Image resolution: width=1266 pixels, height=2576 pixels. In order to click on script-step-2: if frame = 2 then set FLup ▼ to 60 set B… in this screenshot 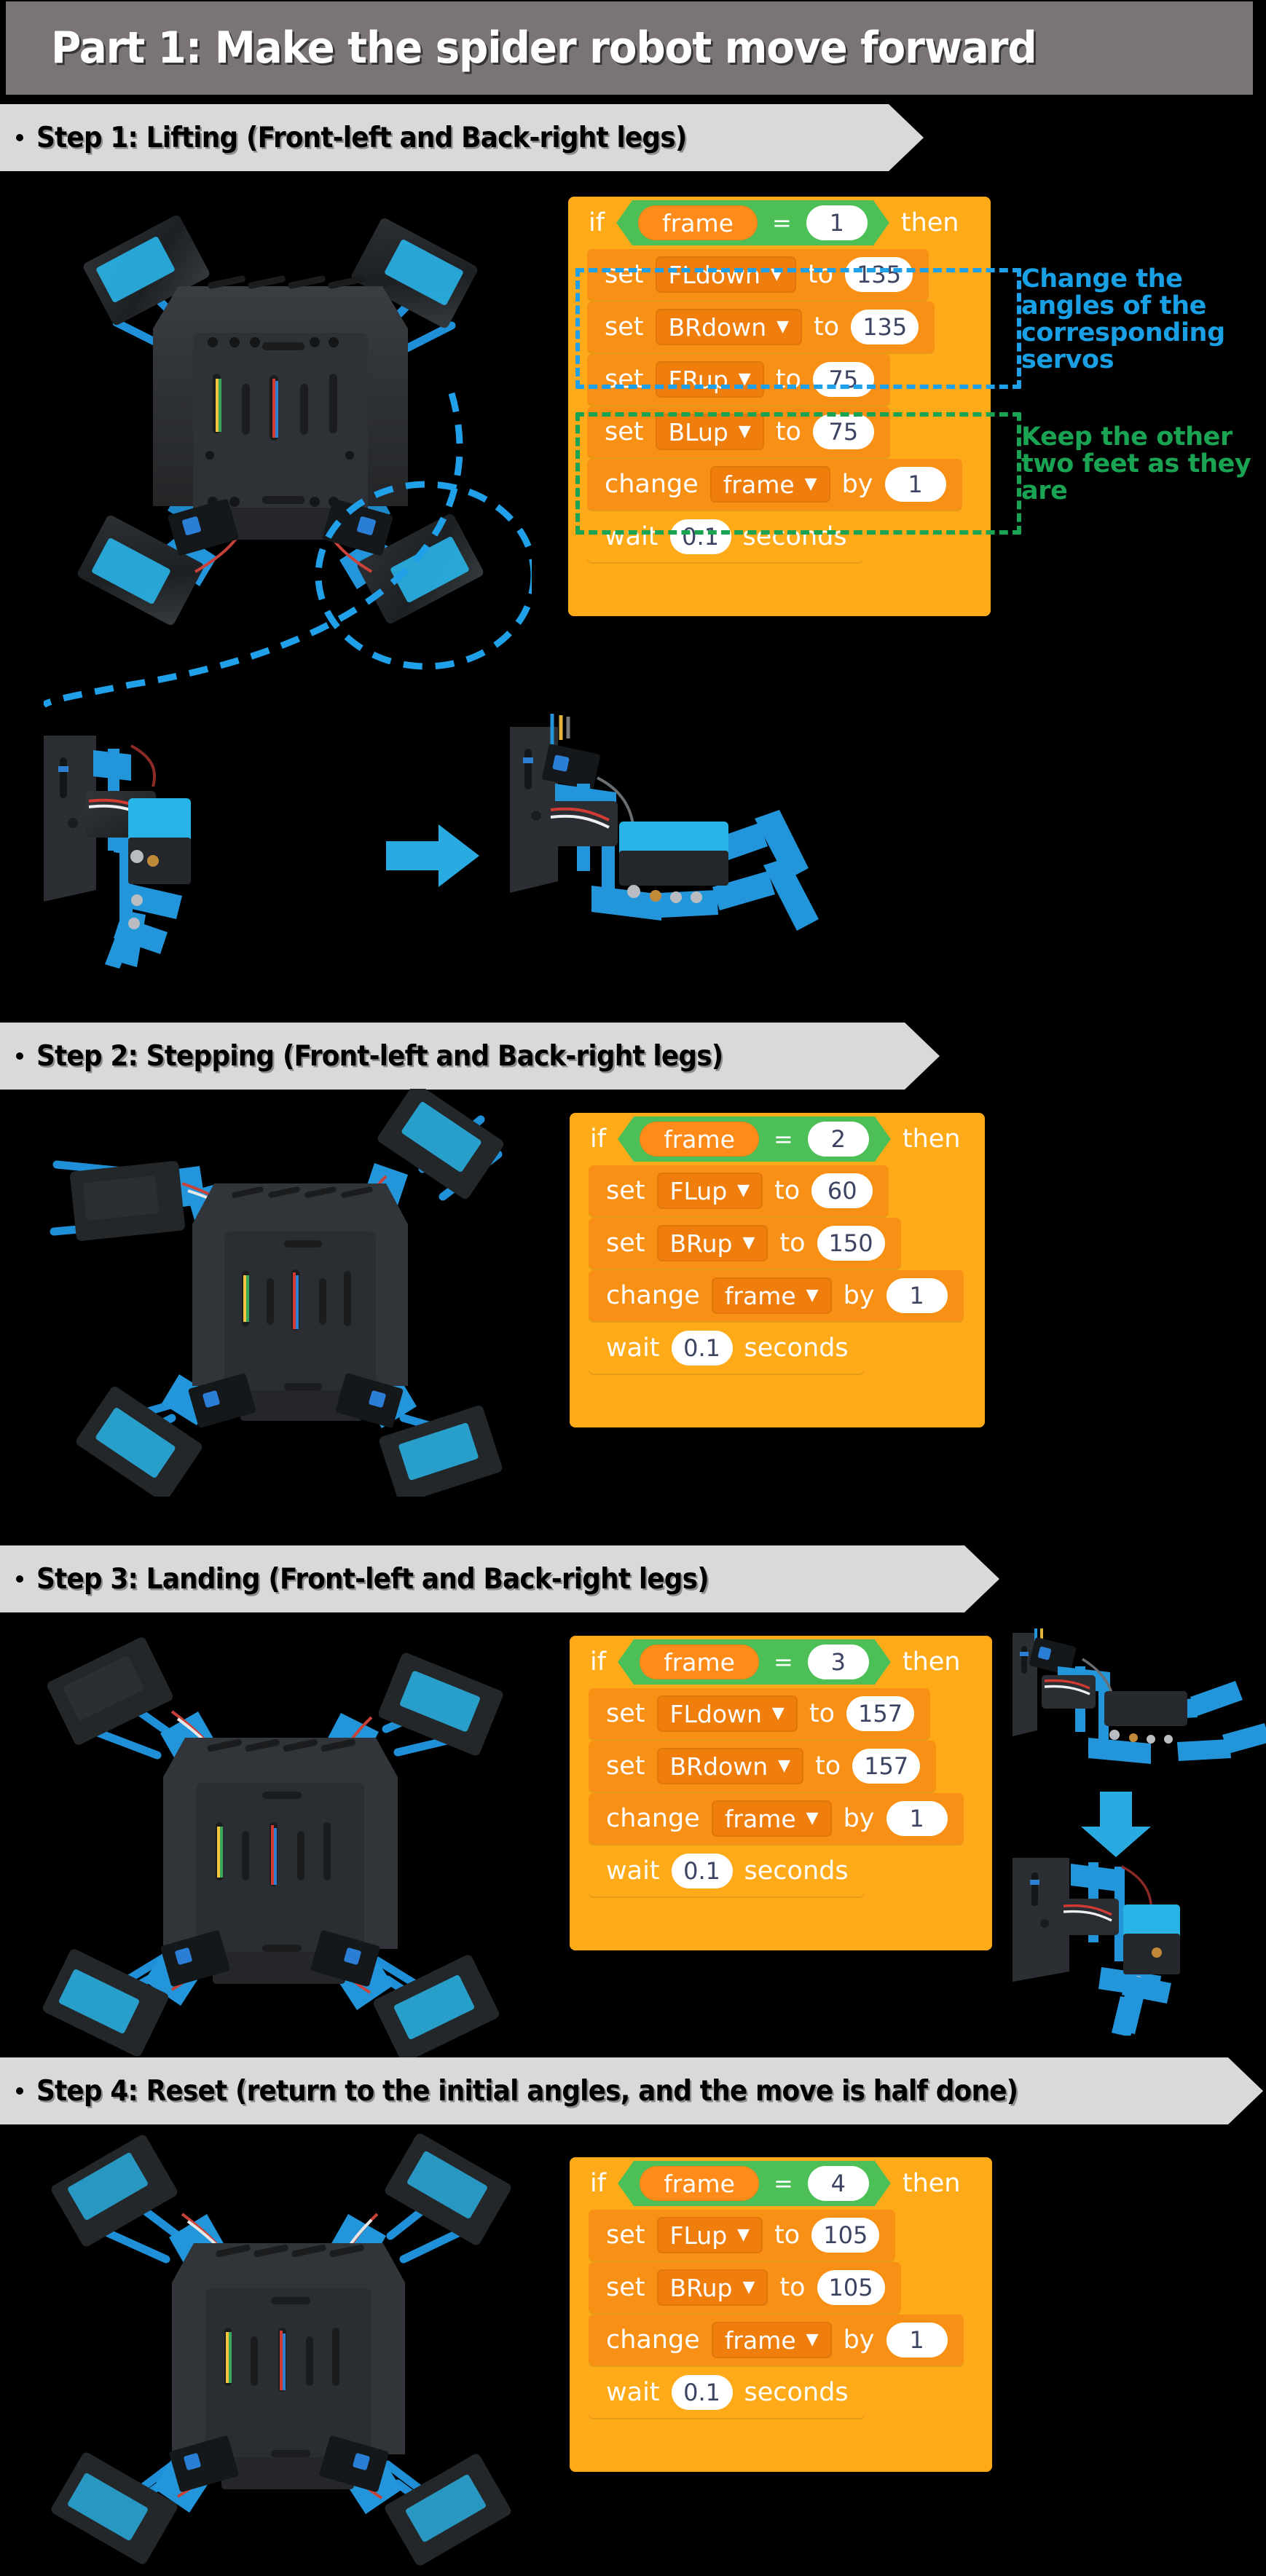, I will do `click(777, 1270)`.